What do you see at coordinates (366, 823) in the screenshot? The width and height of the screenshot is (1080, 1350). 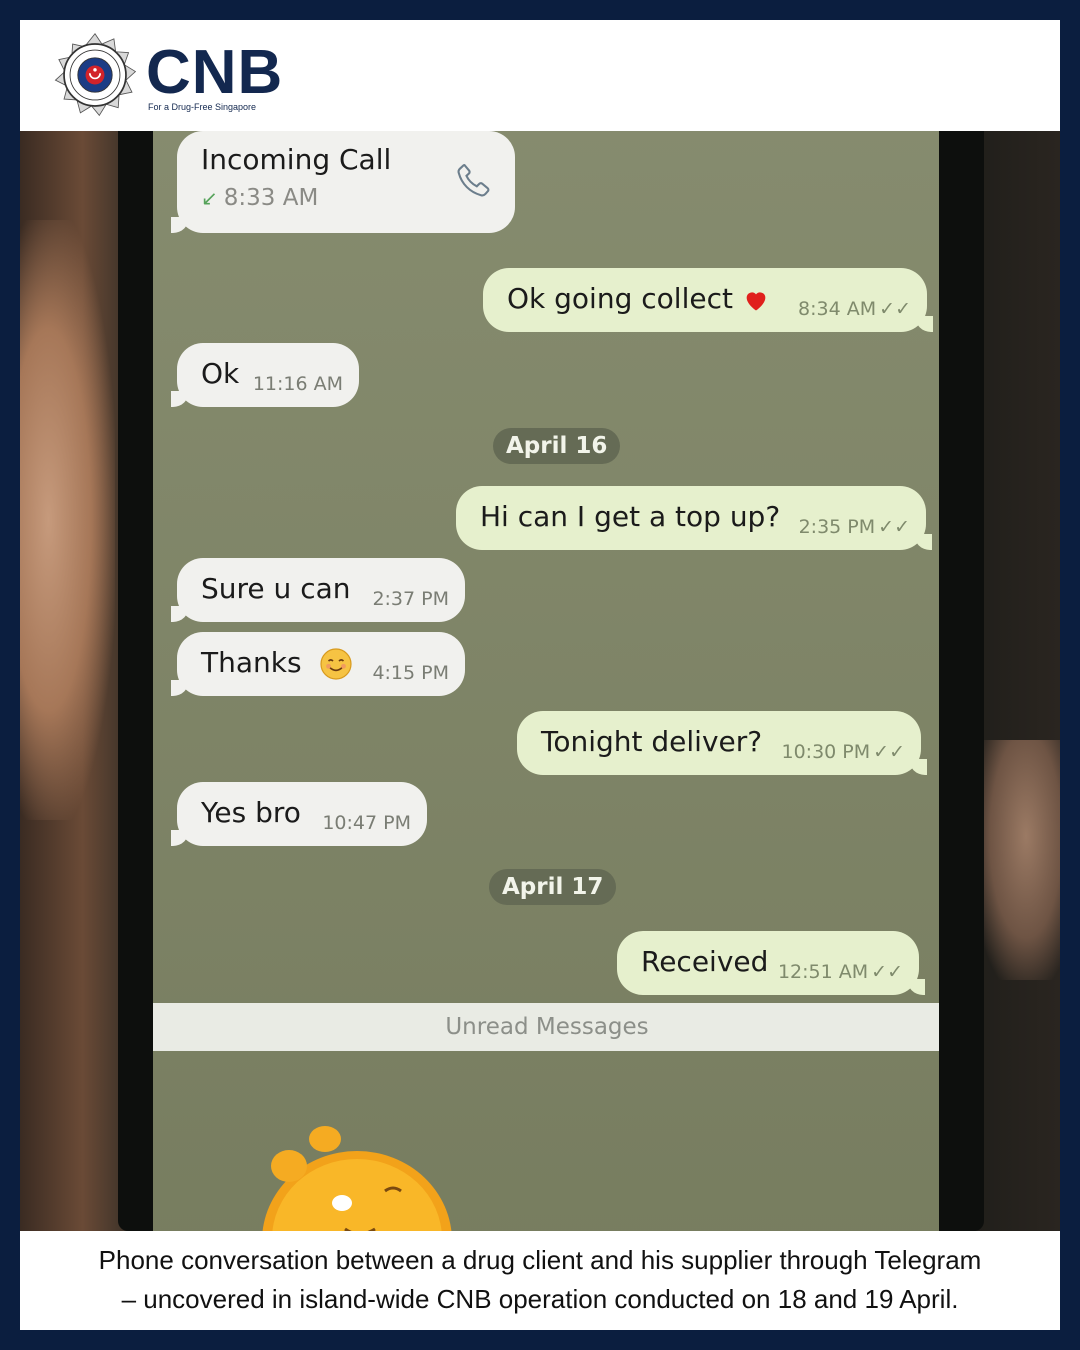 I see `message-time: 10:47 PM` at bounding box center [366, 823].